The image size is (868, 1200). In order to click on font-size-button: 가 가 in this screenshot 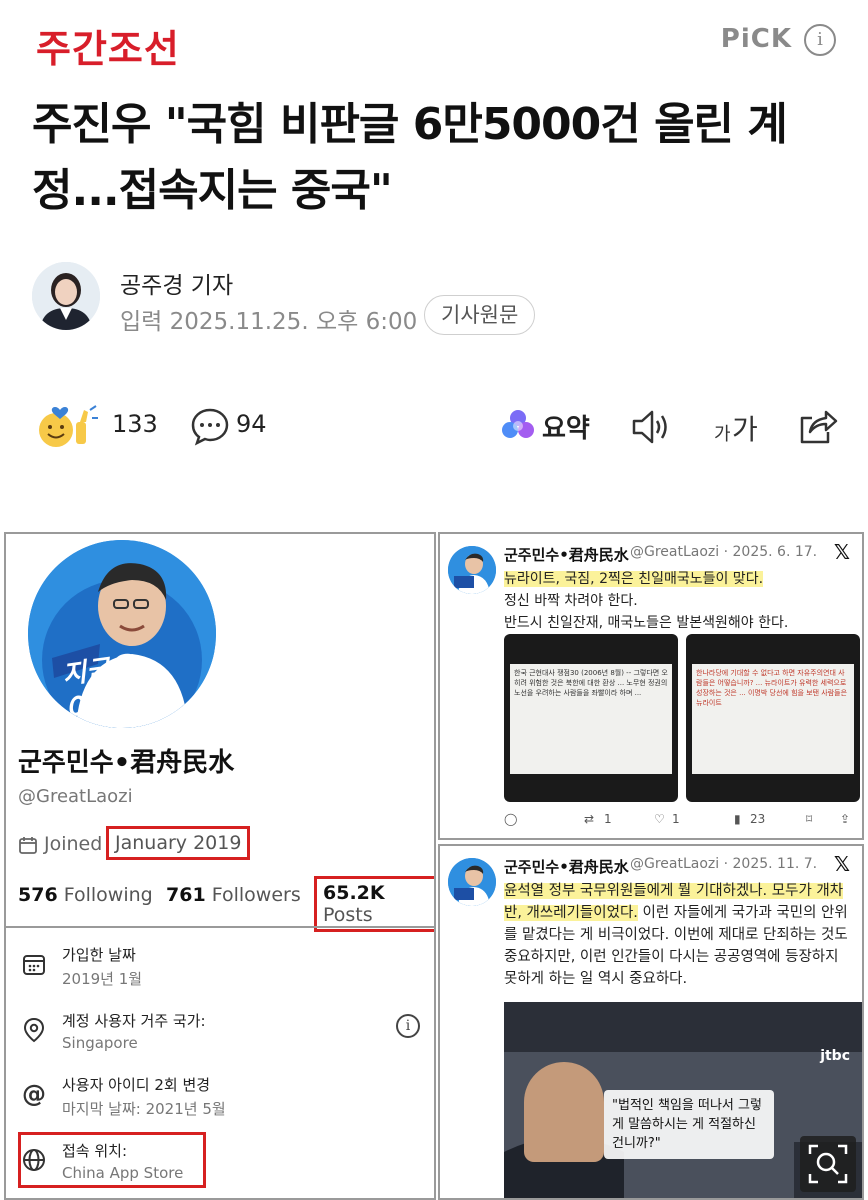, I will do `click(739, 426)`.